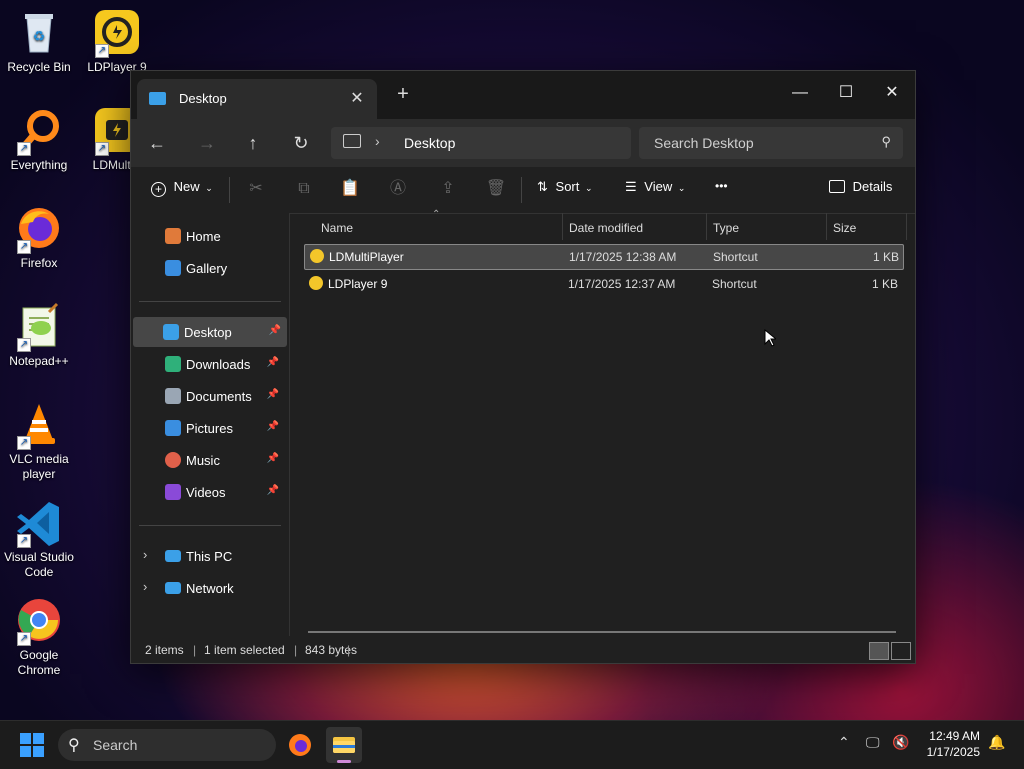 This screenshot has height=769, width=1024. Describe the element at coordinates (115, 745) in the screenshot. I see `taskbar-search-placeholder: Search` at that location.